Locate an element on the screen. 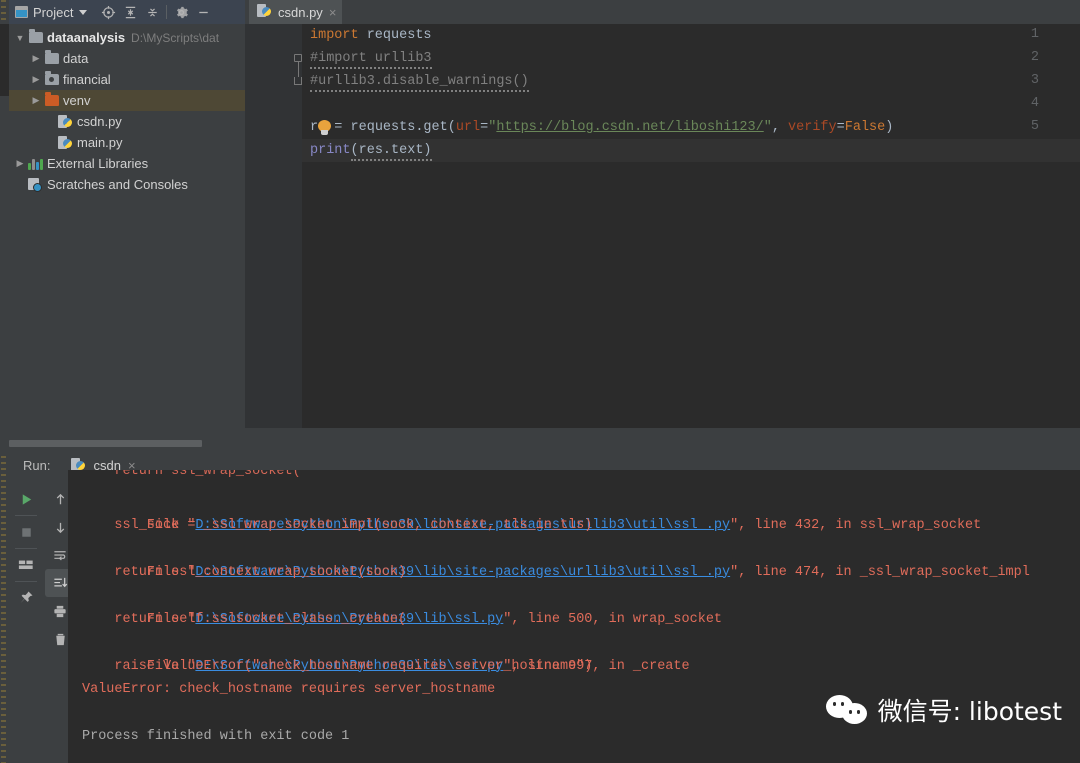 This screenshot has height=763, width=1080. code-comment: #import urllib3 is located at coordinates (371, 60).